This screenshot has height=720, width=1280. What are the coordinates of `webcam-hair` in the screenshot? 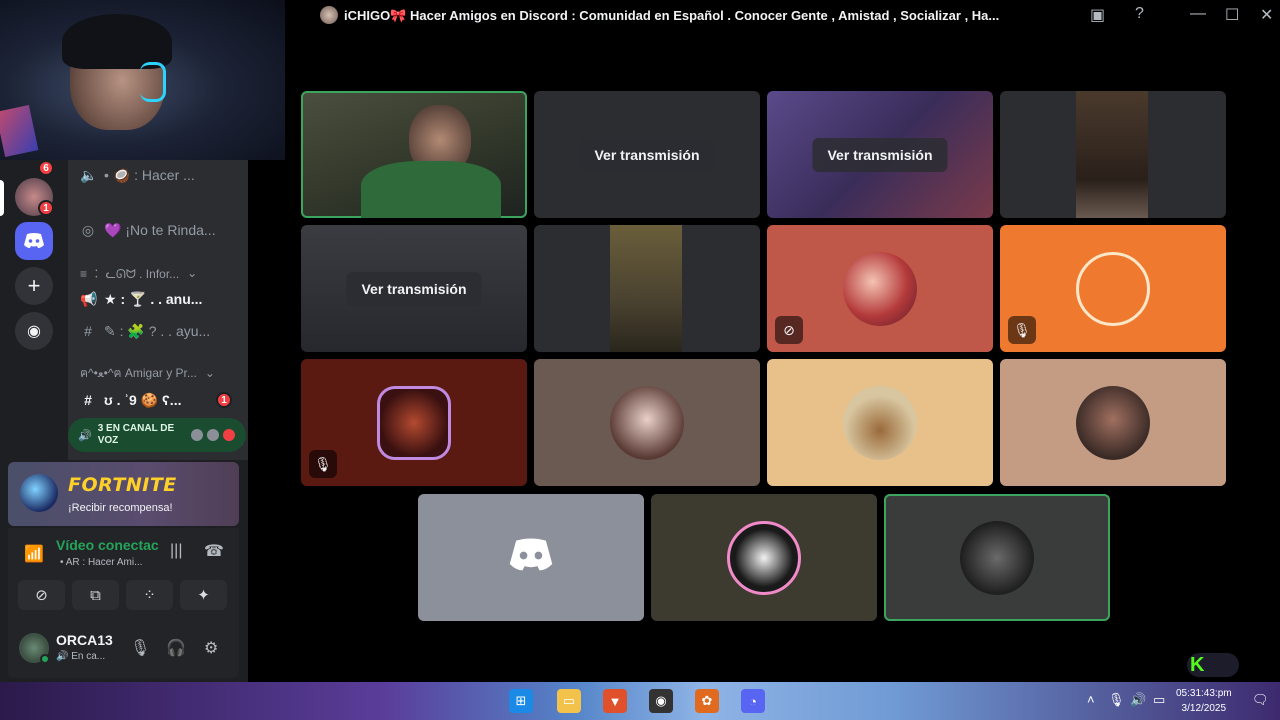 It's located at (117, 41).